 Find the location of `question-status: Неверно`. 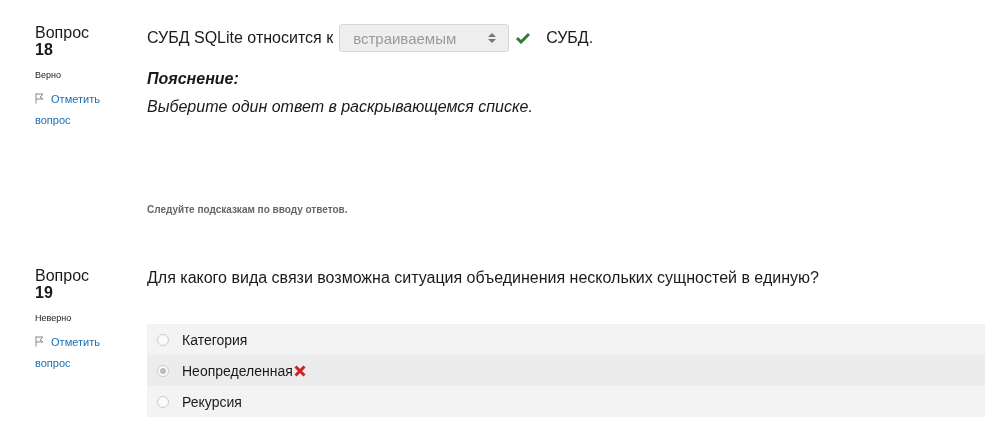

question-status: Неверно is located at coordinates (54, 318).